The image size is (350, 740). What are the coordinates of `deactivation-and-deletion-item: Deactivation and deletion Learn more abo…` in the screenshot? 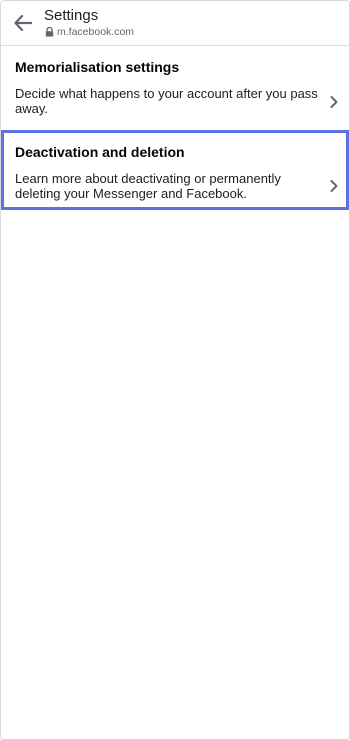 It's located at (175, 170).